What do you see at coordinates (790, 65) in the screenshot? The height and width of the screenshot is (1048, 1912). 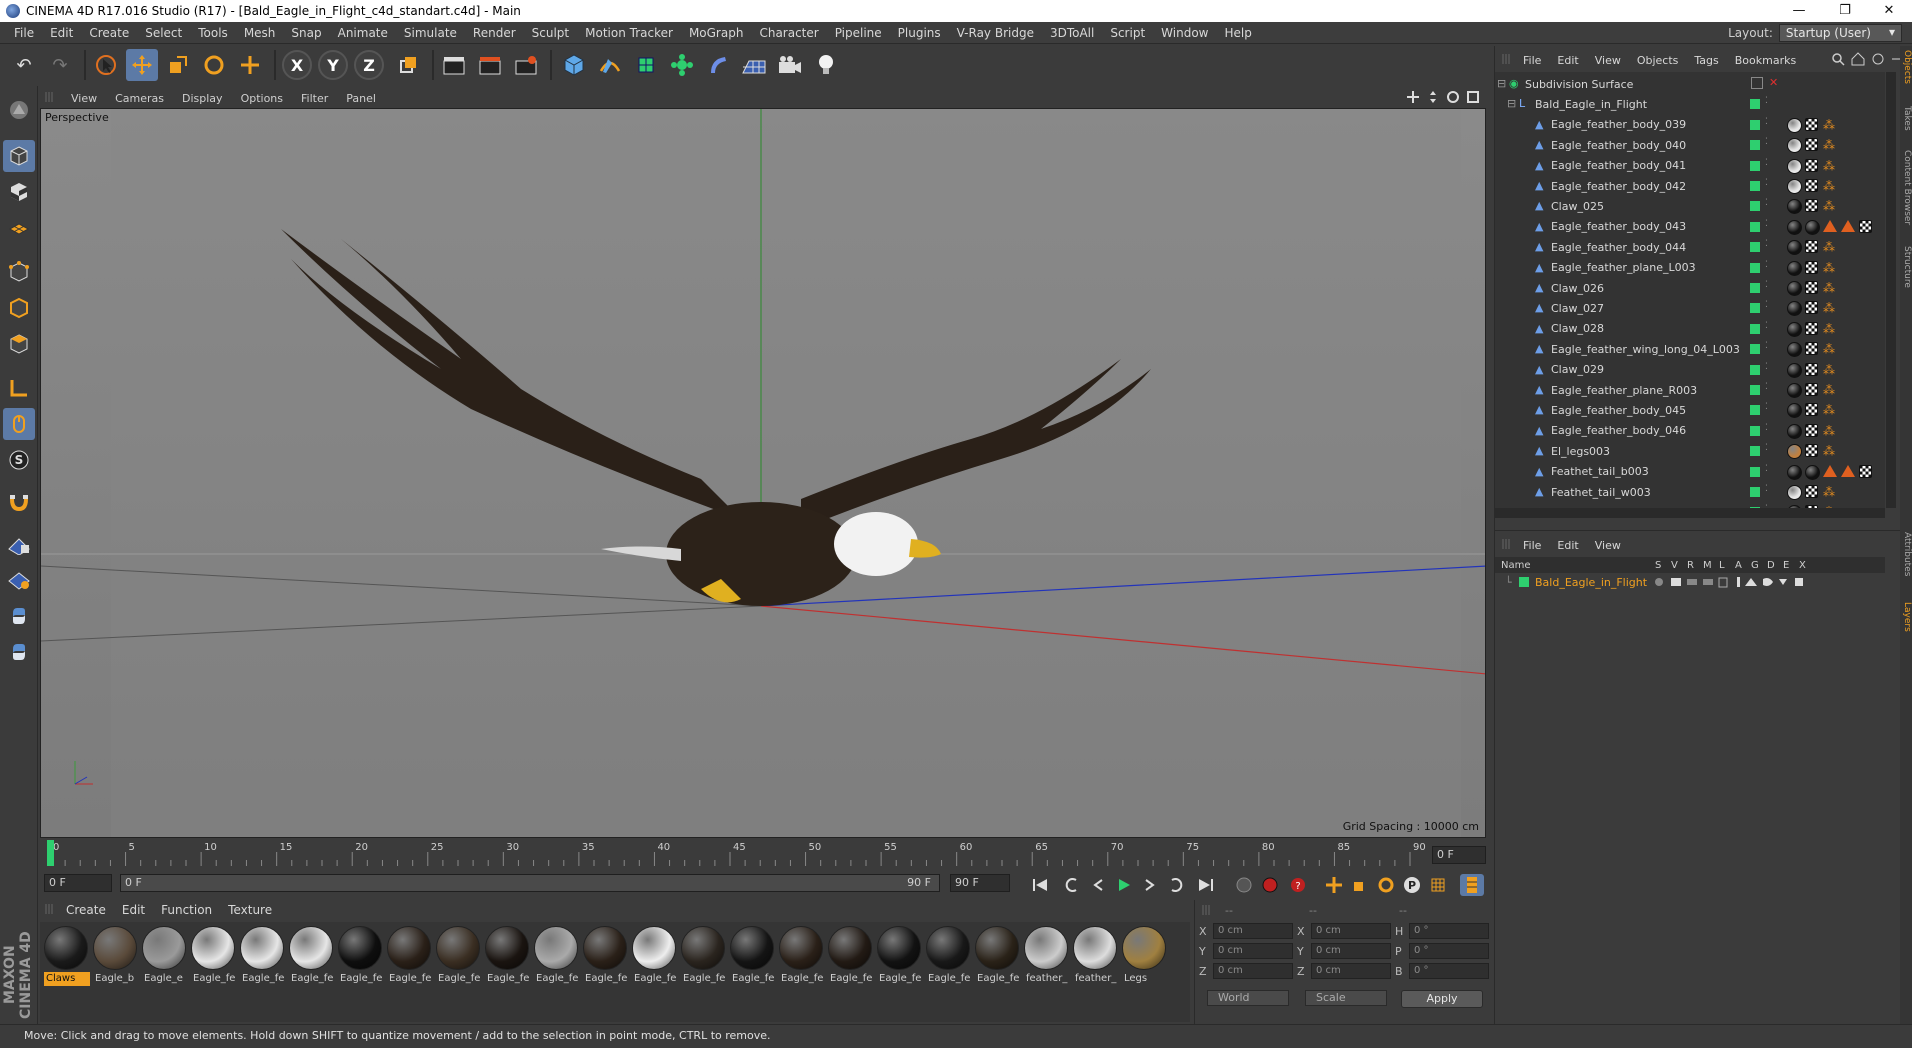 I see `camera-button` at bounding box center [790, 65].